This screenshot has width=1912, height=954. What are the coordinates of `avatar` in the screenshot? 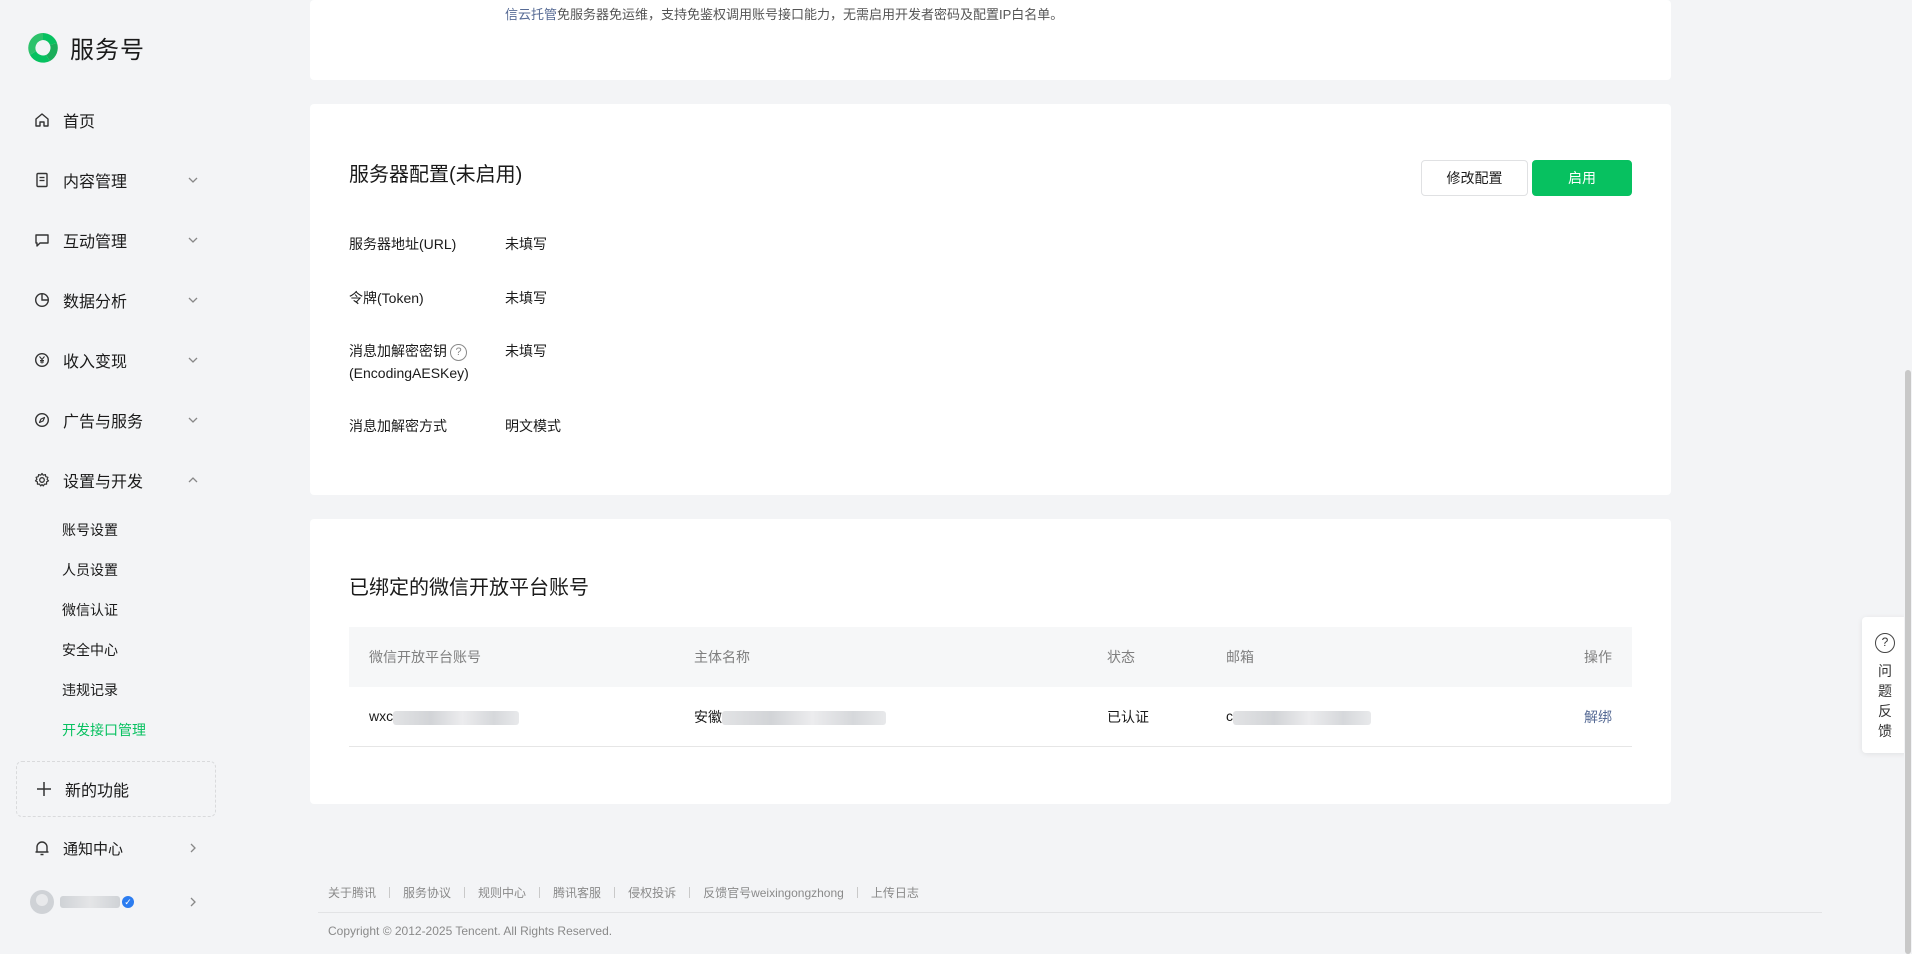 It's located at (42, 902).